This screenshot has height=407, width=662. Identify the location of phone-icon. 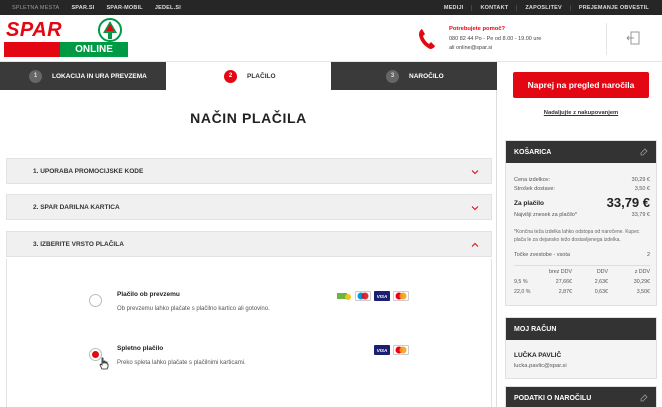
(427, 39).